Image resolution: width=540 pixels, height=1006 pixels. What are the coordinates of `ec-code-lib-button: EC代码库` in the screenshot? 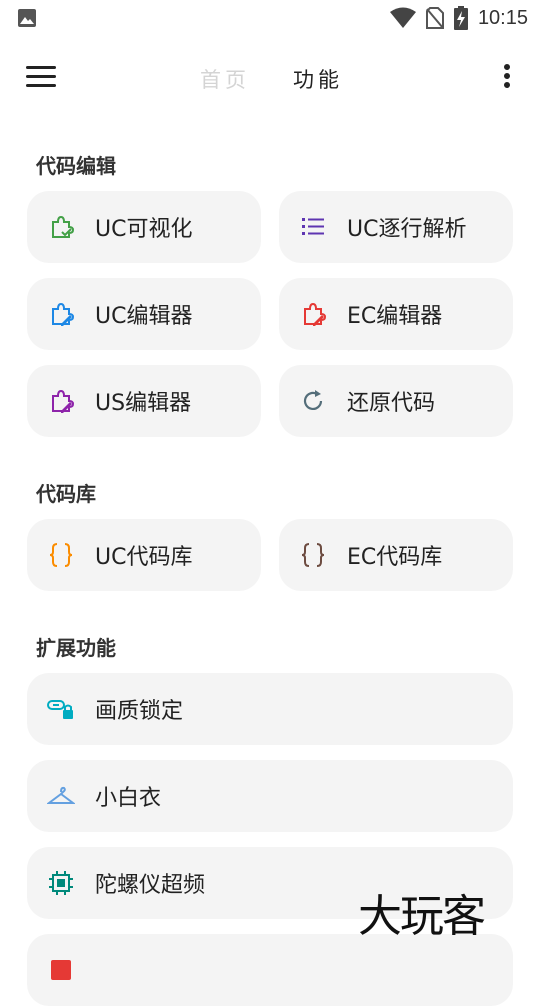 It's located at (396, 555).